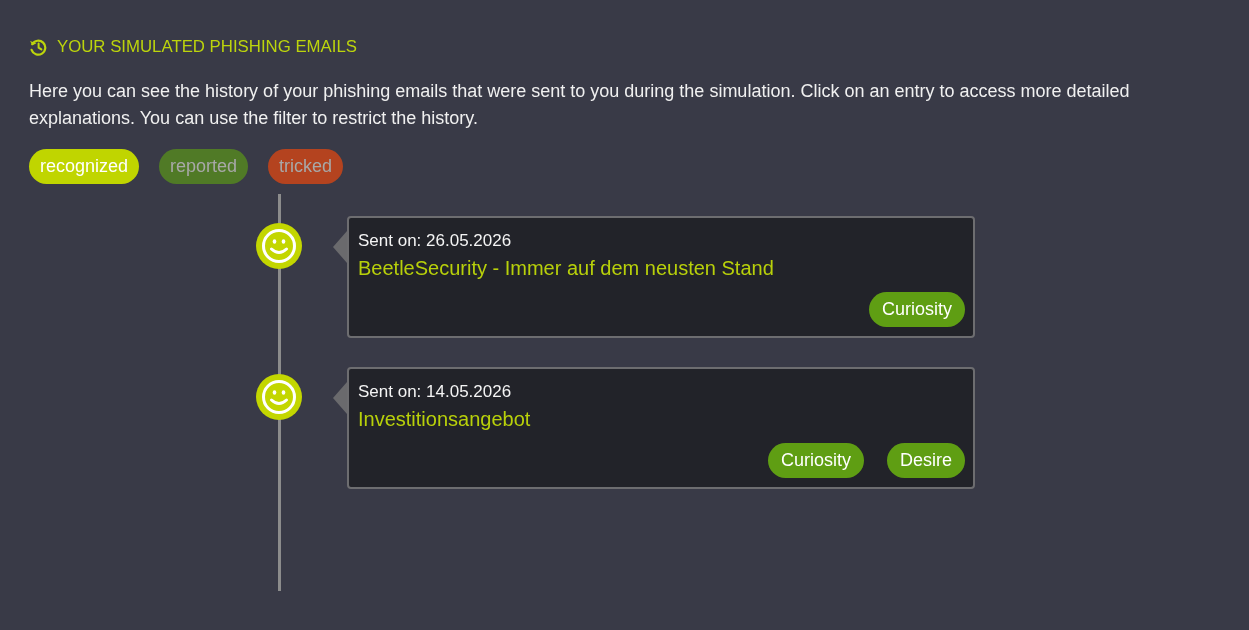 The height and width of the screenshot is (630, 1249). Describe the element at coordinates (435, 392) in the screenshot. I see `sent-date: Sent on: 14.05.2026` at that location.